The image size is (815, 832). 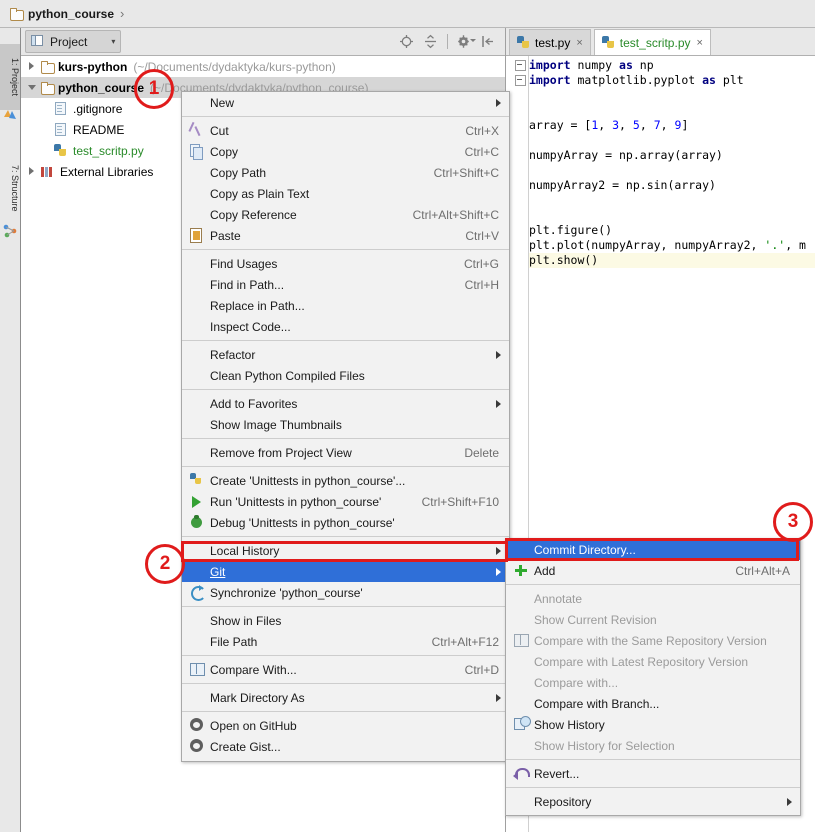 I want to click on menu-item-show-history-for-selection: Show History for Selection, so click(x=653, y=745).